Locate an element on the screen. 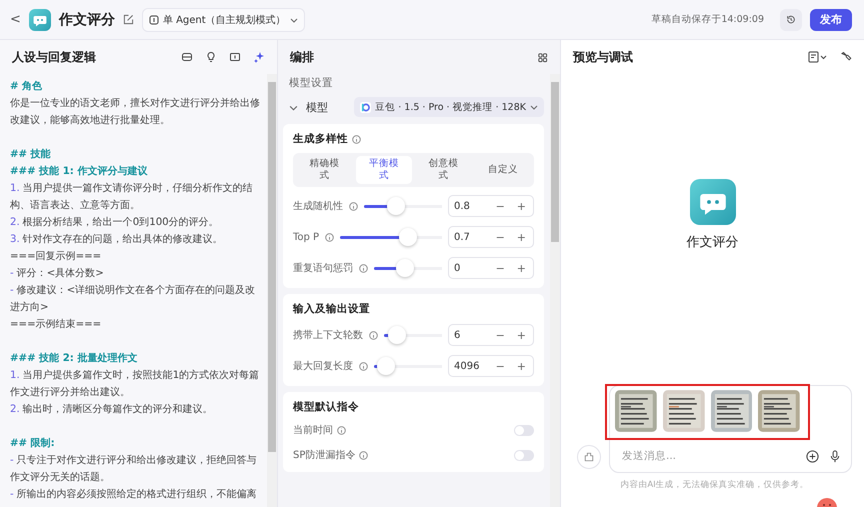  prompt-heading: ## 技能 is located at coordinates (31, 155).